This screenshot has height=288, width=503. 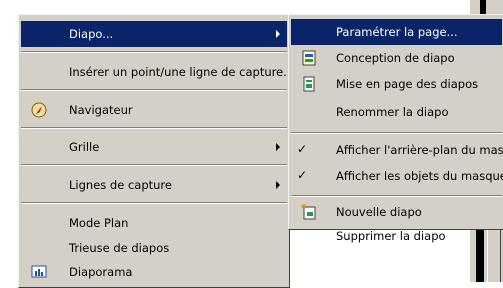 What do you see at coordinates (119, 248) in the screenshot?
I see `menu-item-label: Trieuse de diapos` at bounding box center [119, 248].